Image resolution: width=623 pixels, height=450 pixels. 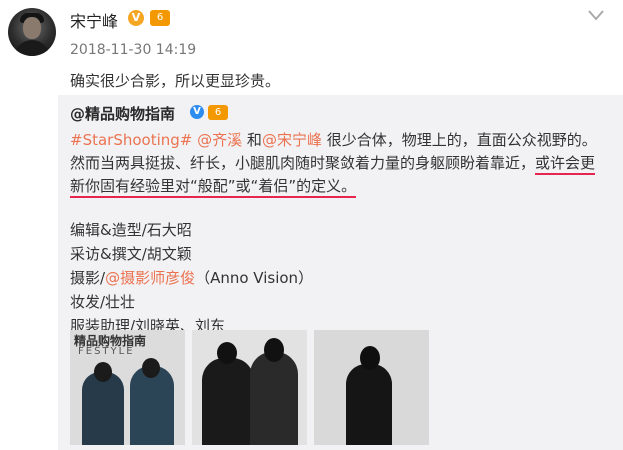 What do you see at coordinates (197, 112) in the screenshot?
I see `repost-verified-badge: V` at bounding box center [197, 112].